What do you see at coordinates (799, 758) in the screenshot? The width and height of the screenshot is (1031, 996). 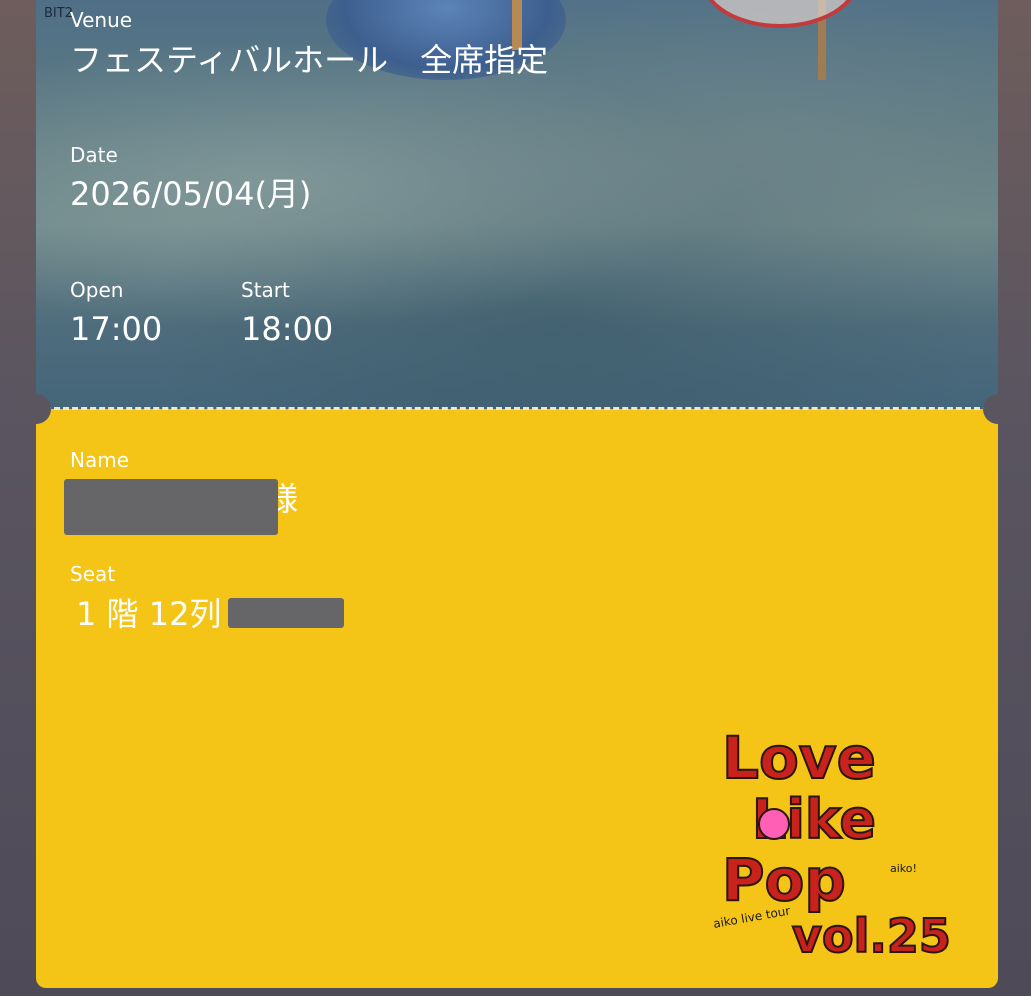 I see `logo-text-love: Love` at bounding box center [799, 758].